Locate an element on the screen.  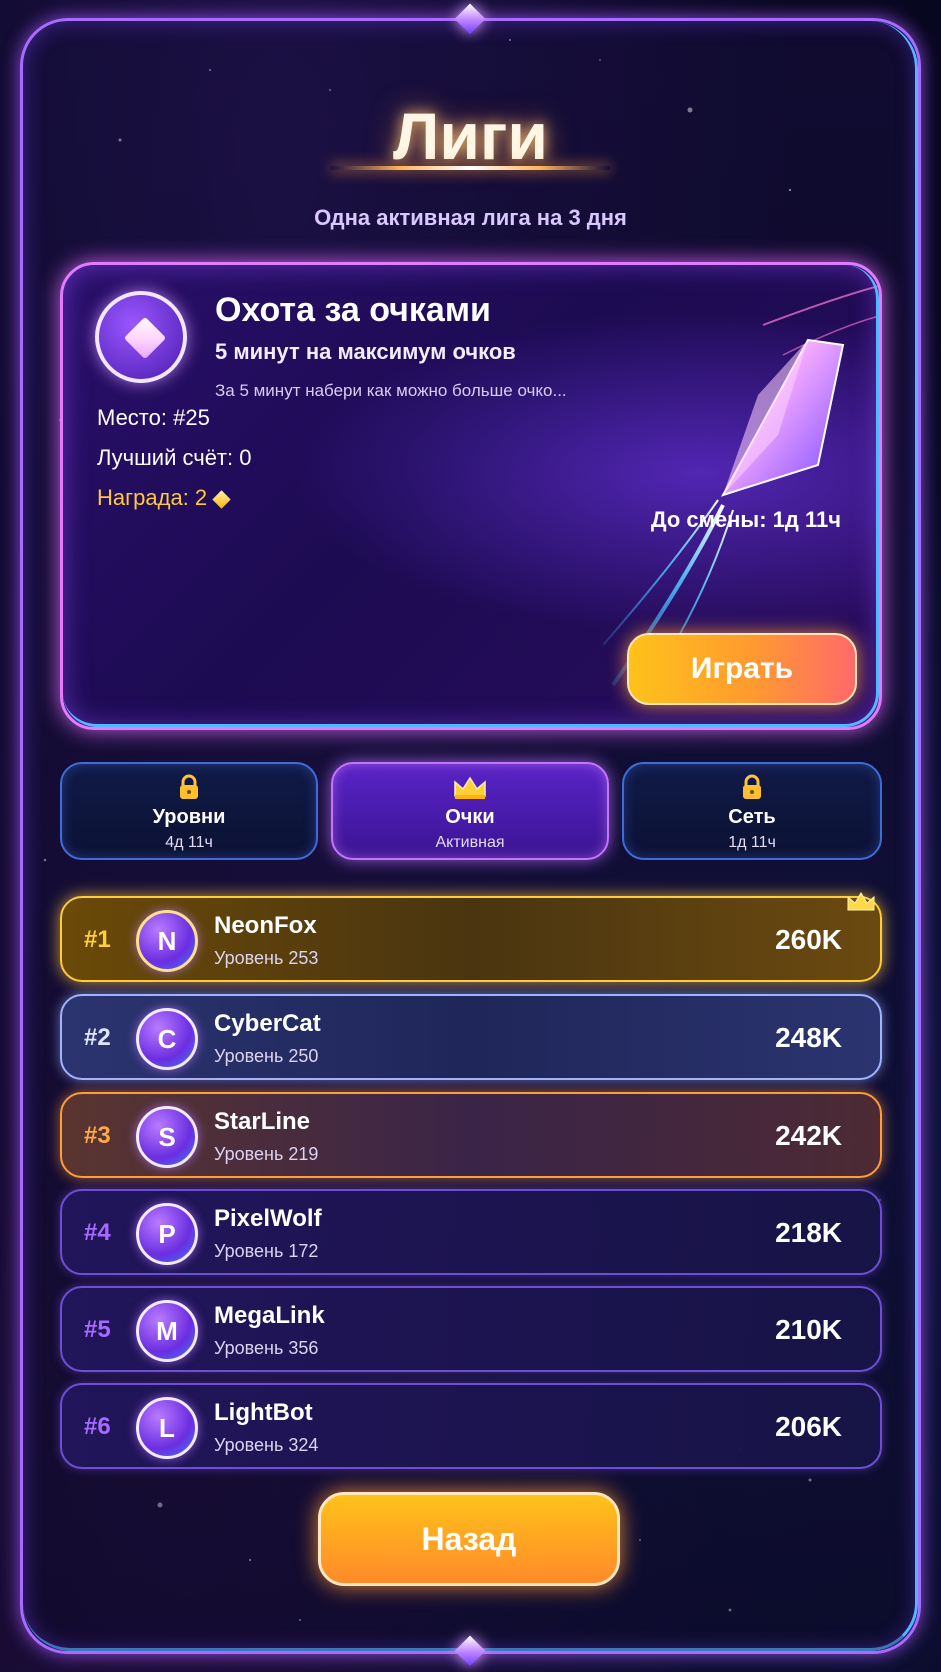
reward-stat: Награда: 2 is located at coordinates (164, 498).